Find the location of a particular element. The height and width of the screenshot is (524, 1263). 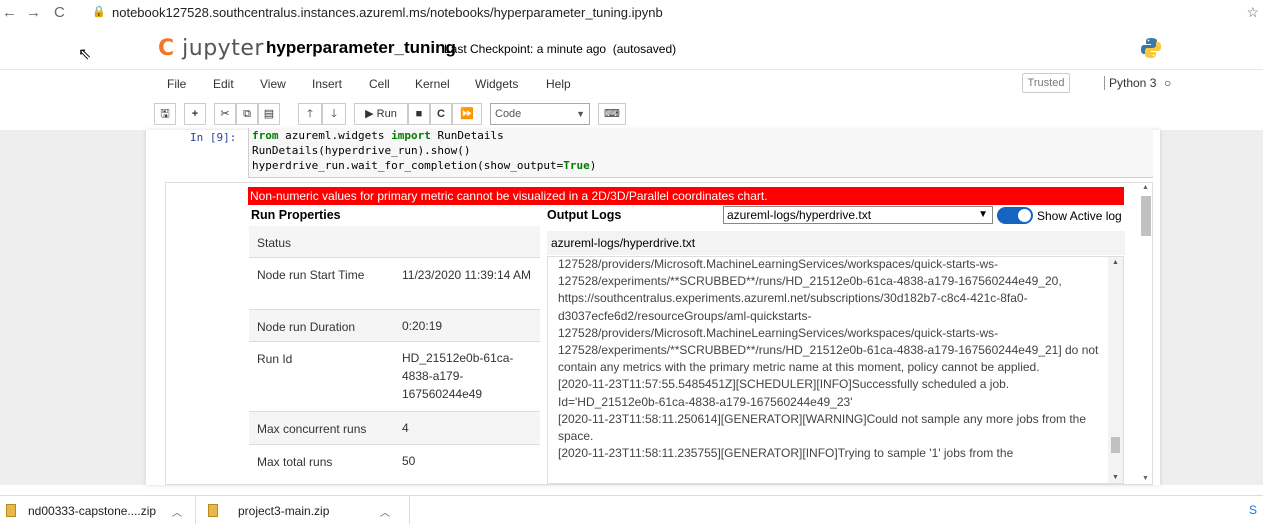

show-all-link: S is located at coordinates (1253, 510).